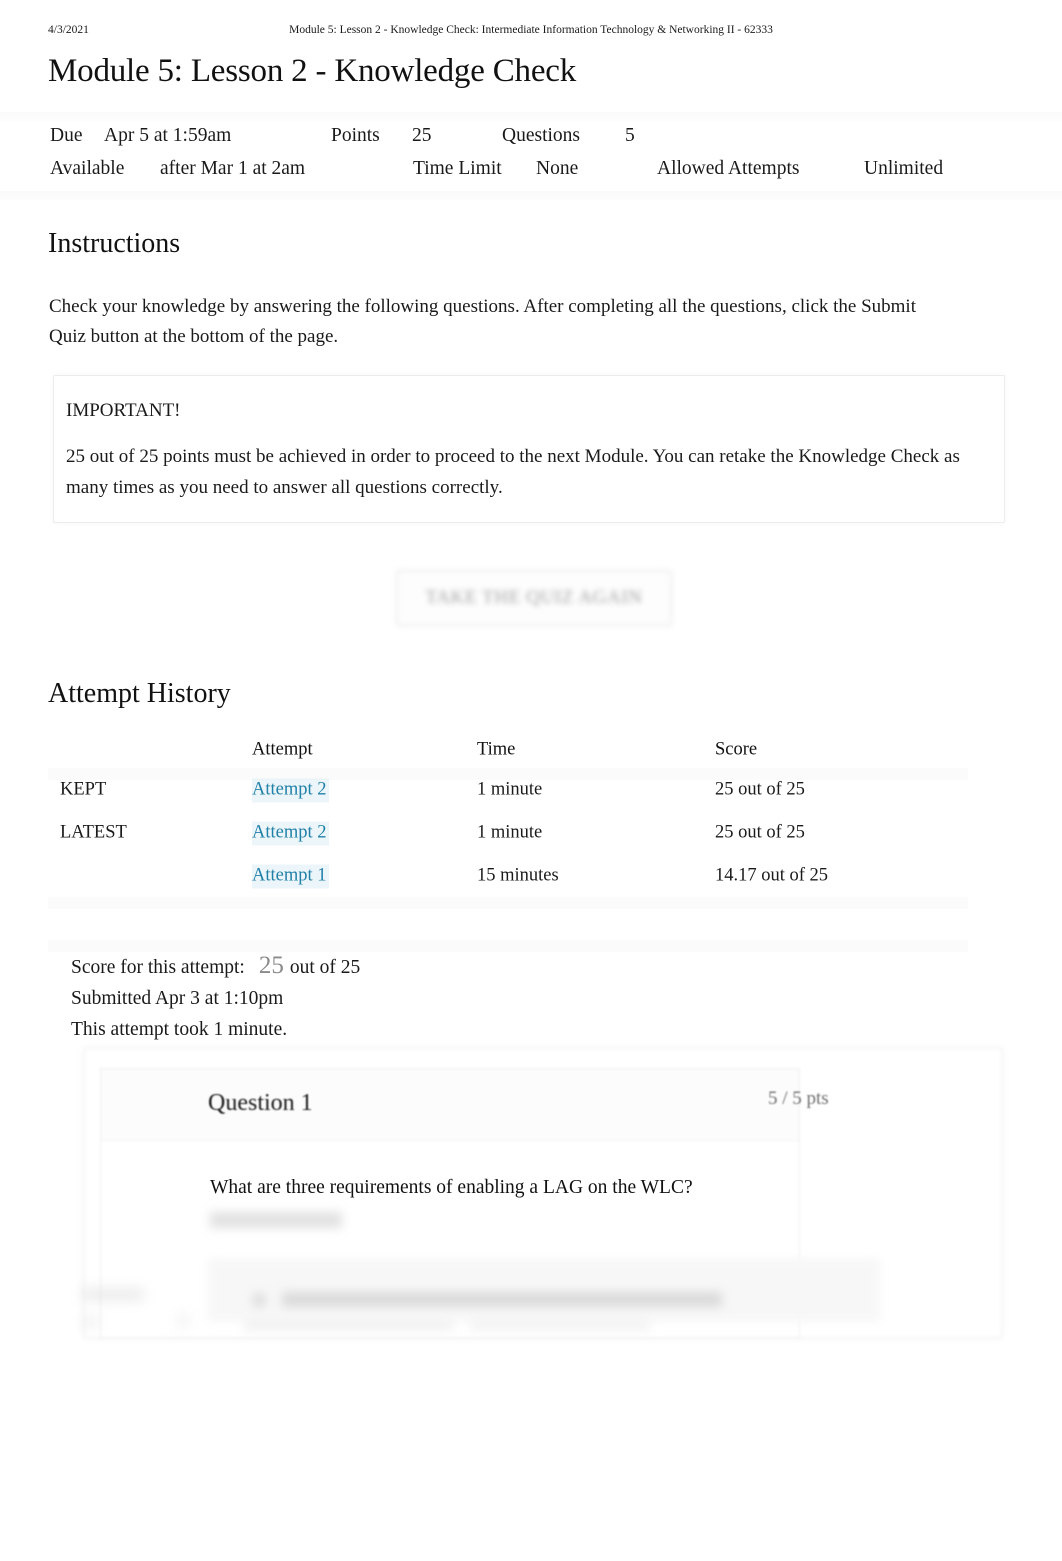 The image size is (1062, 1561). Describe the element at coordinates (772, 875) in the screenshot. I see `row-score: 14.17 out of 25` at that location.